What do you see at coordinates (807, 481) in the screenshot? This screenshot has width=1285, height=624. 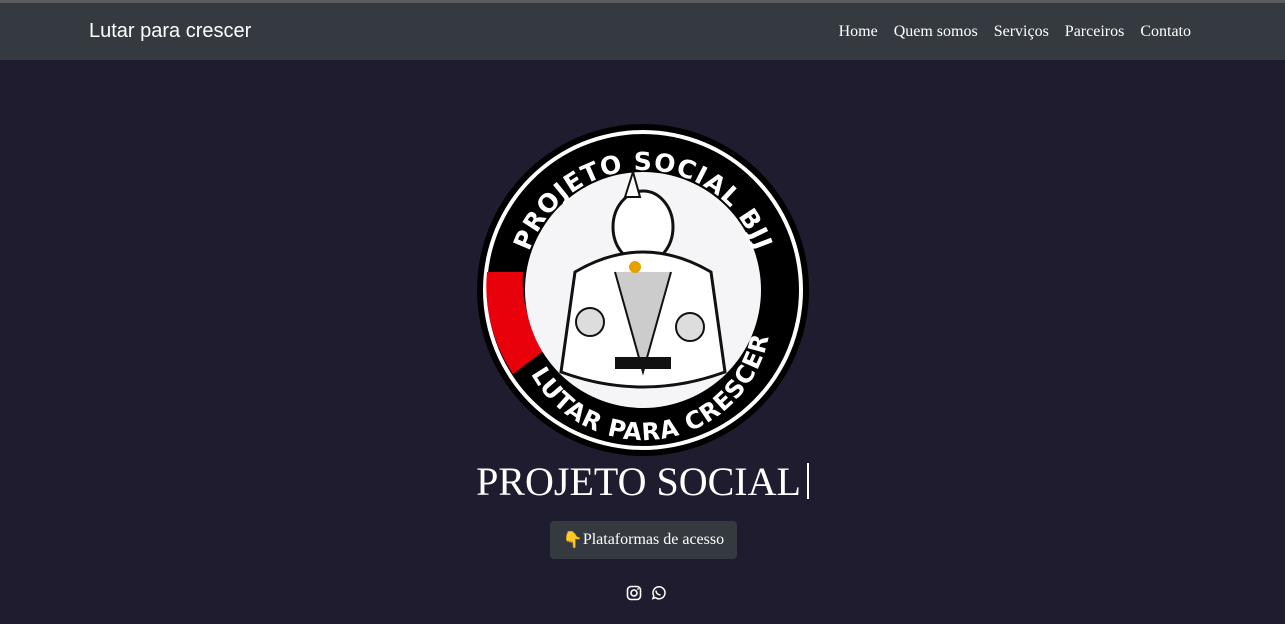 I see `typing-cursor` at bounding box center [807, 481].